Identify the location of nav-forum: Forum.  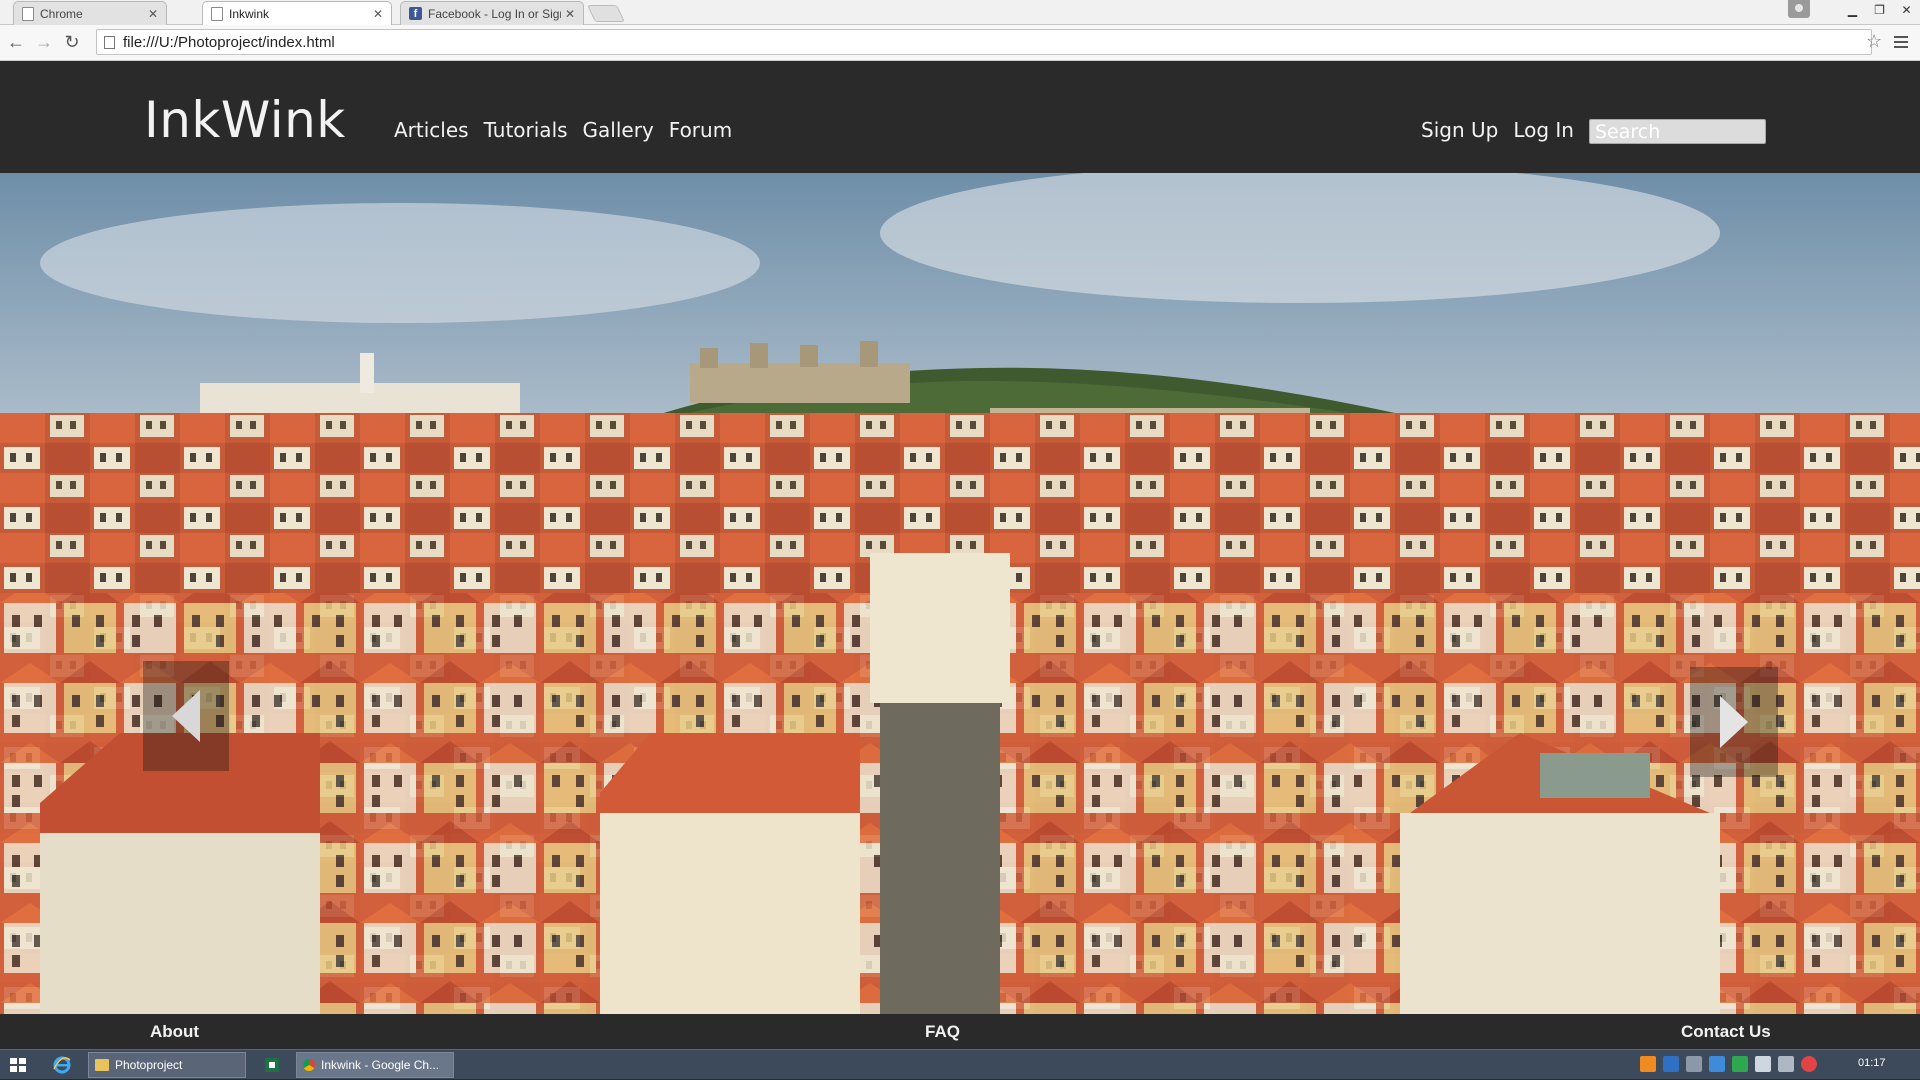
(700, 130).